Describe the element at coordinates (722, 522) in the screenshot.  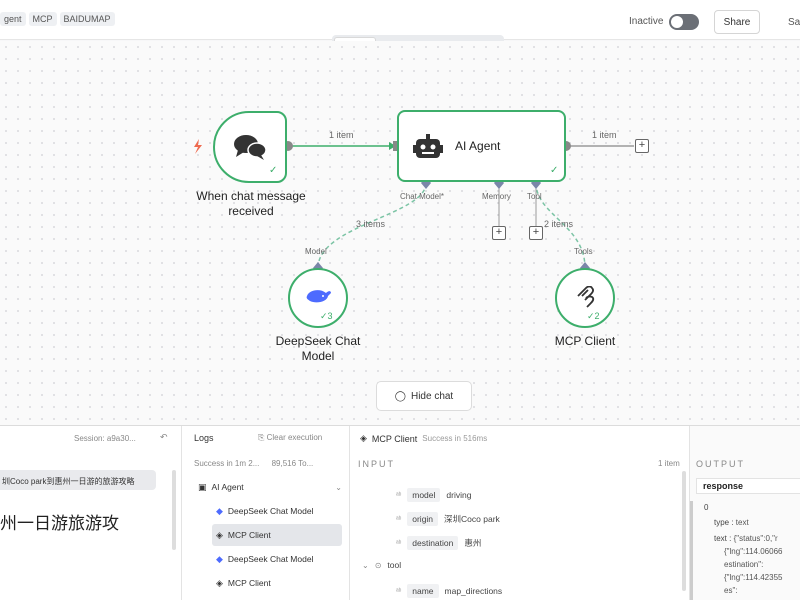
I see `output-key: type` at that location.